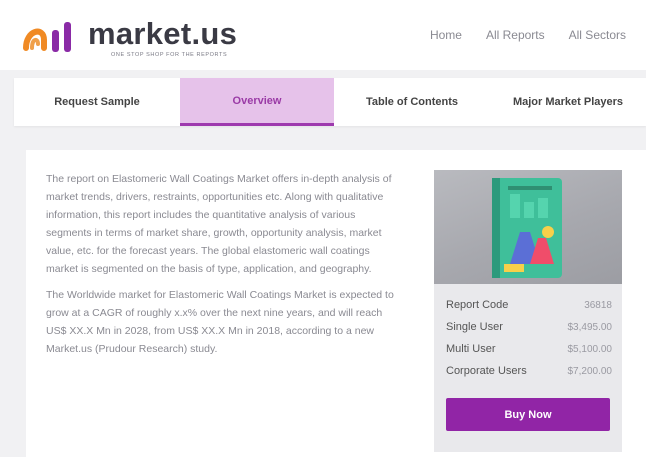 The width and height of the screenshot is (646, 457). I want to click on tab-table-of-contents: Table of Contents, so click(412, 102).